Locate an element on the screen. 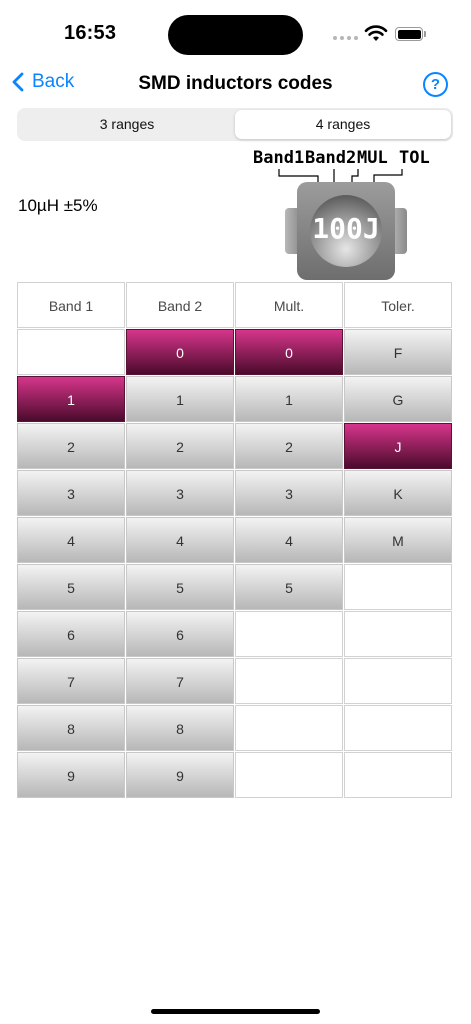 The height and width of the screenshot is (1024, 471). column-header-toler: Toler. is located at coordinates (398, 305).